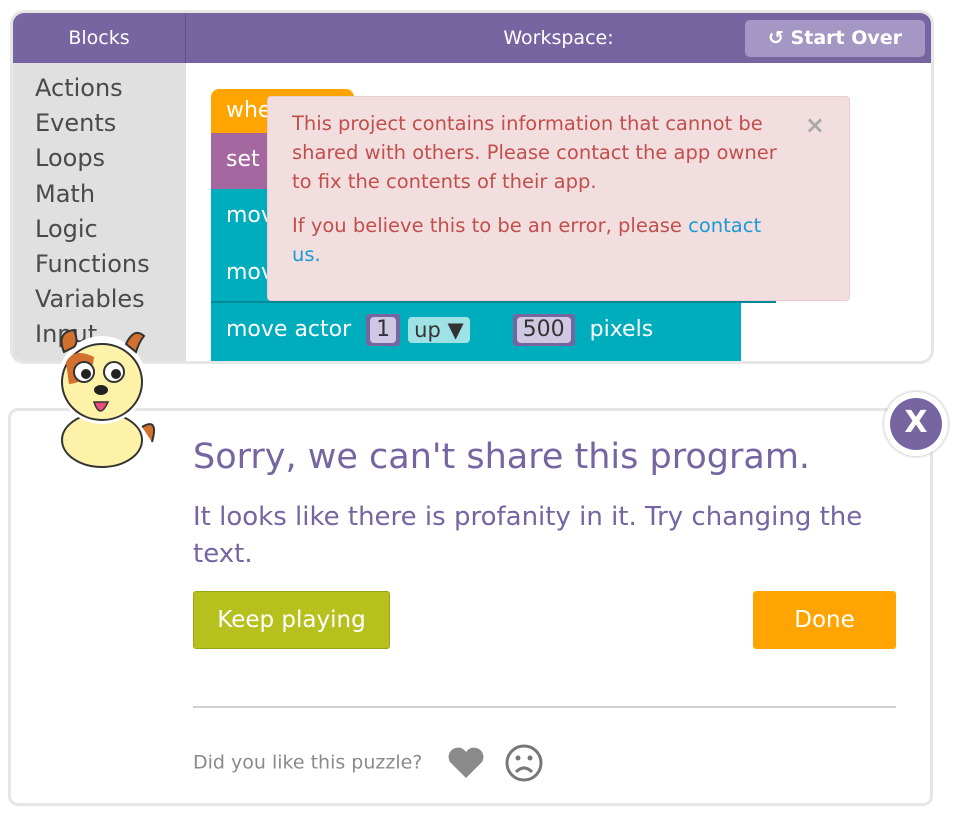 Image resolution: width=959 pixels, height=815 pixels. Describe the element at coordinates (502, 457) in the screenshot. I see `dialog-title: Sorry, we can't share this program.` at that location.